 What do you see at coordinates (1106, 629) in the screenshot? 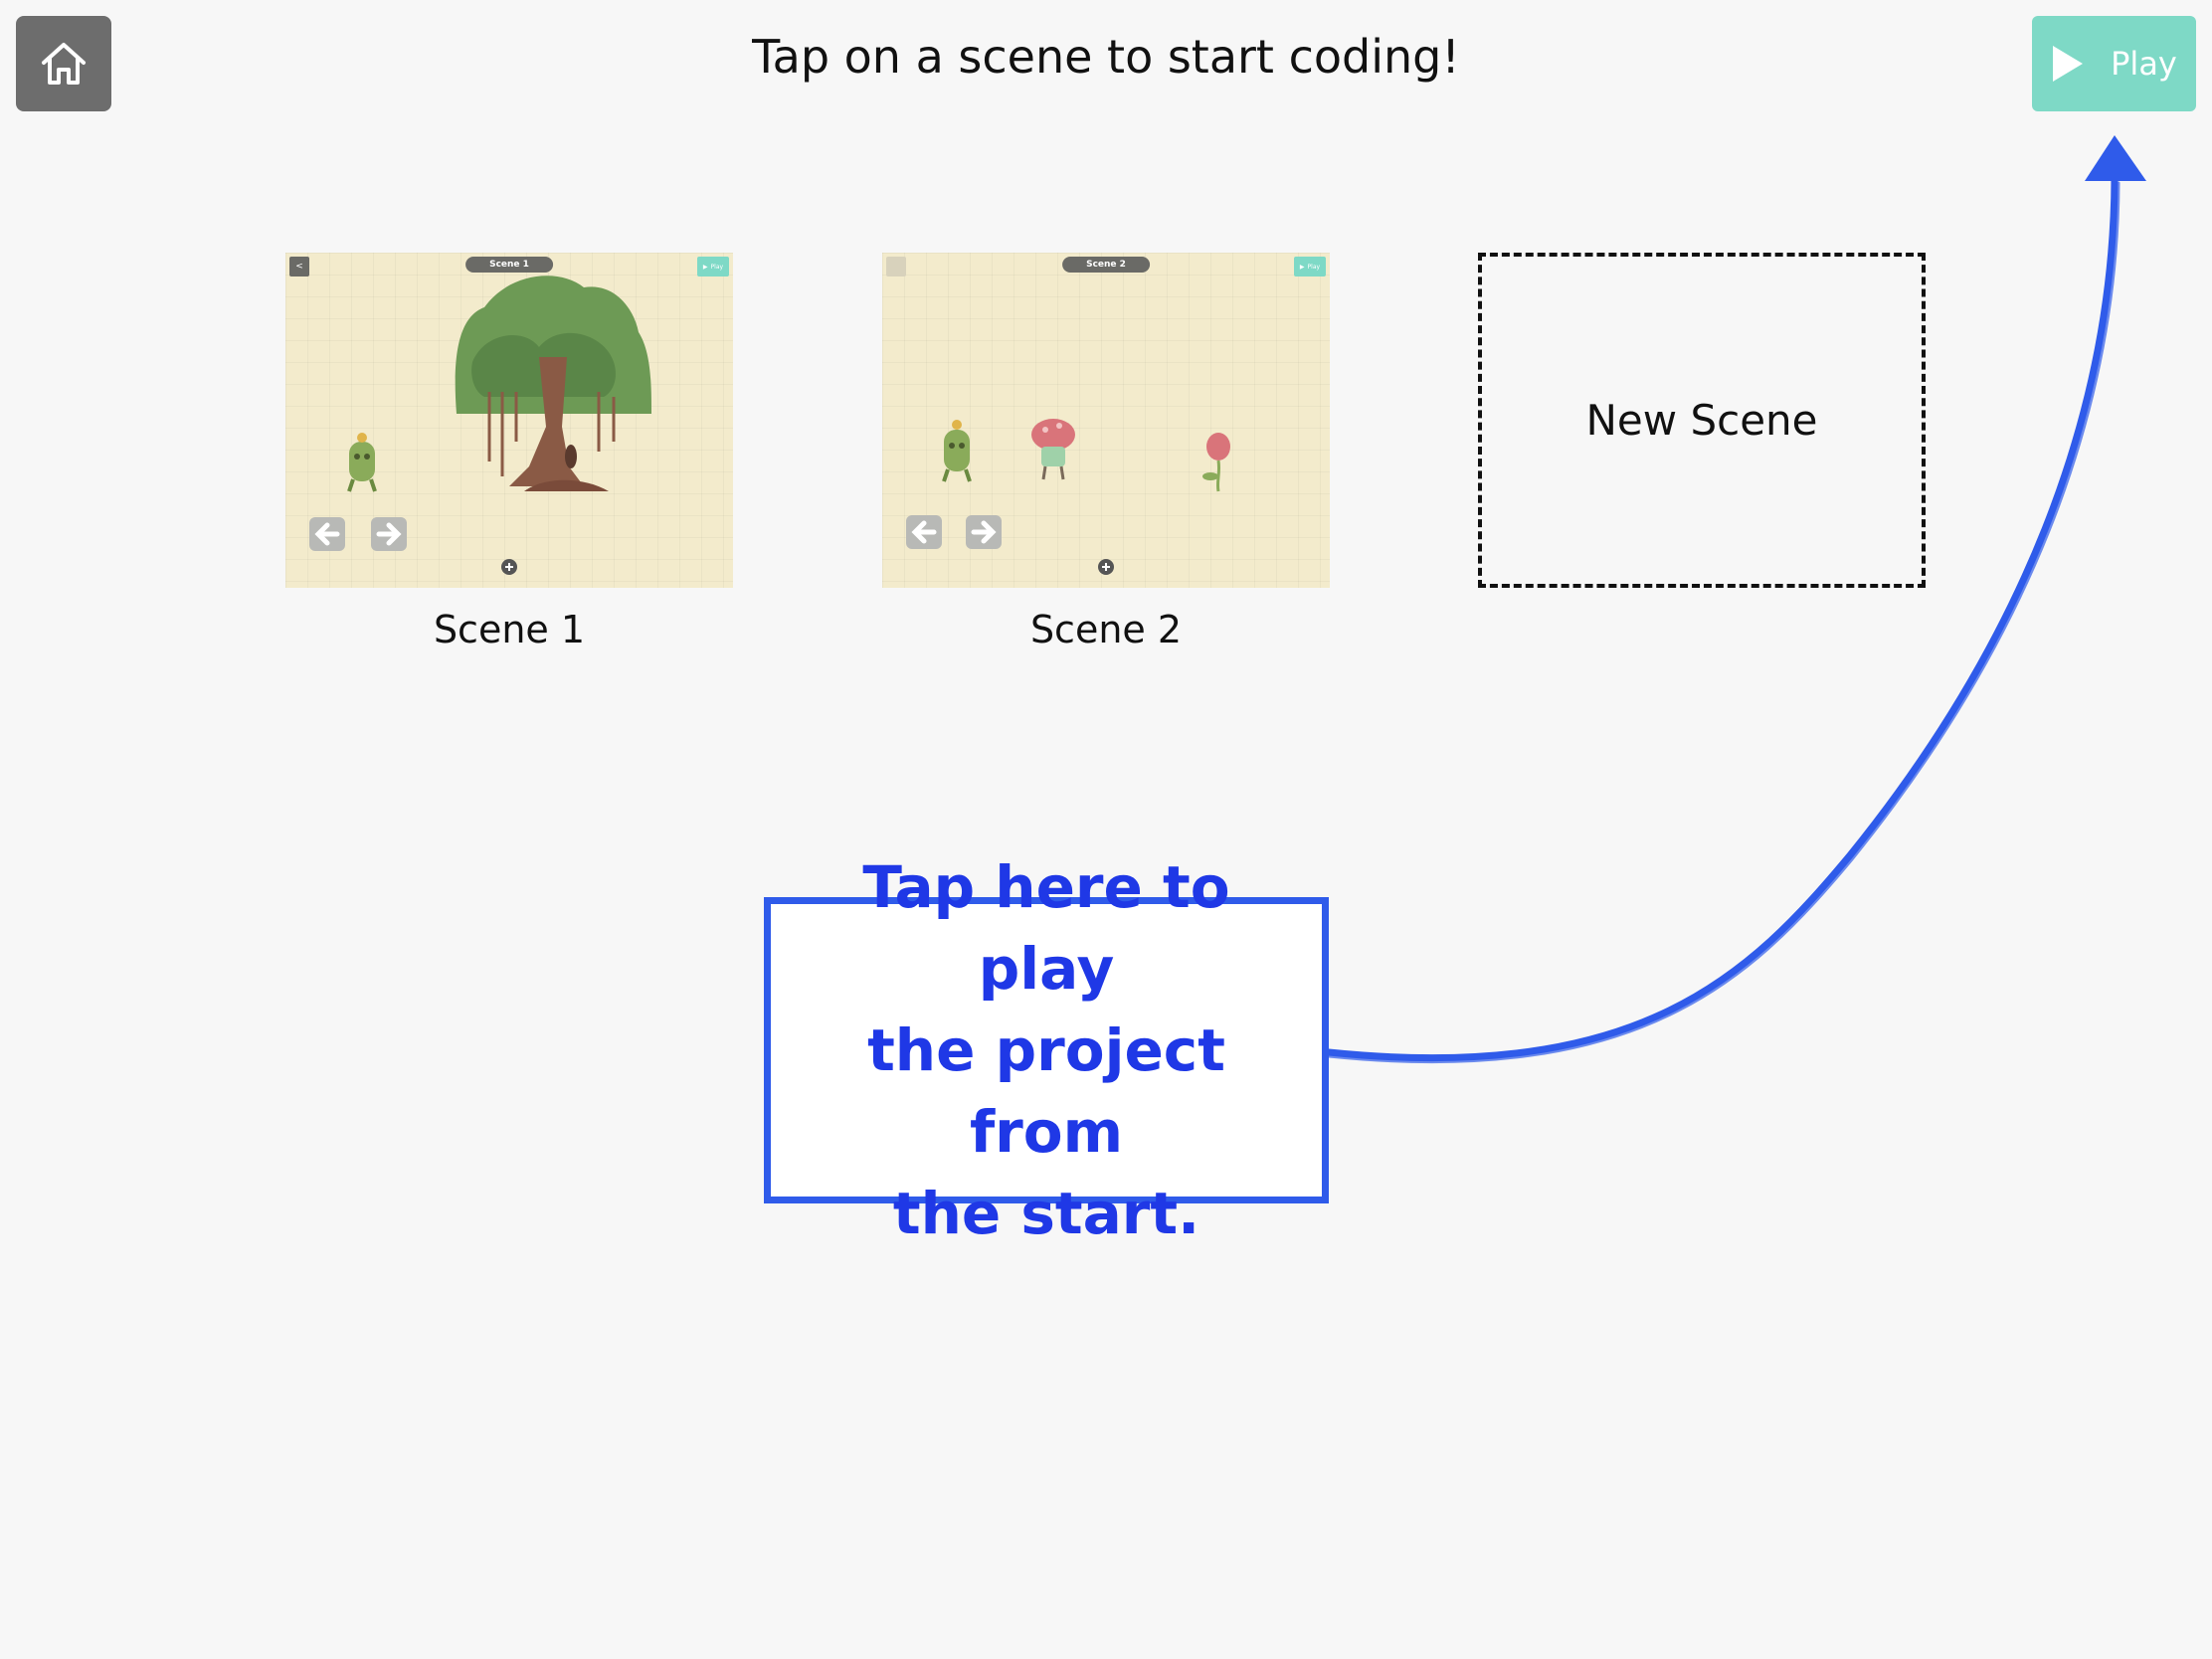
I see `scene-label-2: Scene 2` at bounding box center [1106, 629].